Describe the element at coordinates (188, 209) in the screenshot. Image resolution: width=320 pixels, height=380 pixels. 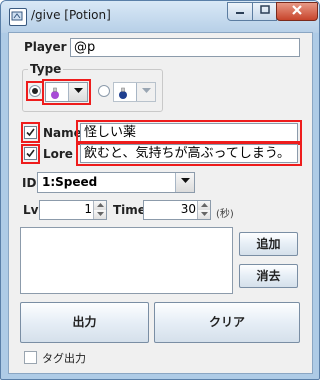
I see `time-value: 30` at that location.